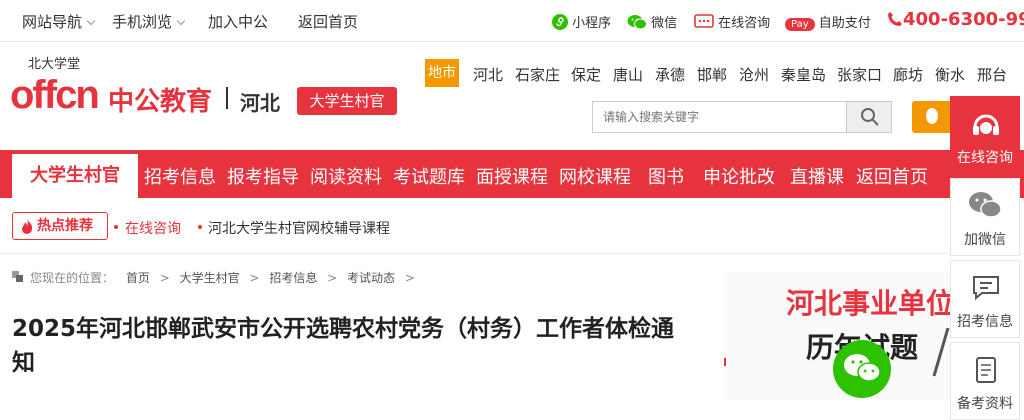 The image size is (1024, 420). What do you see at coordinates (844, 23) in the screenshot?
I see `self-pay-label: 自助支付` at bounding box center [844, 23].